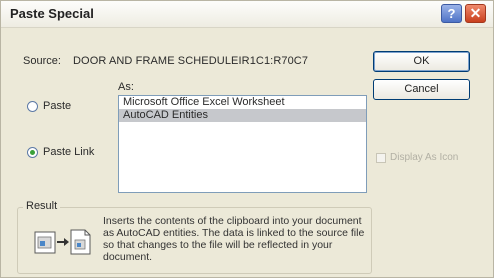 The image size is (494, 278). Describe the element at coordinates (126, 87) in the screenshot. I see `as-label: As:` at that location.